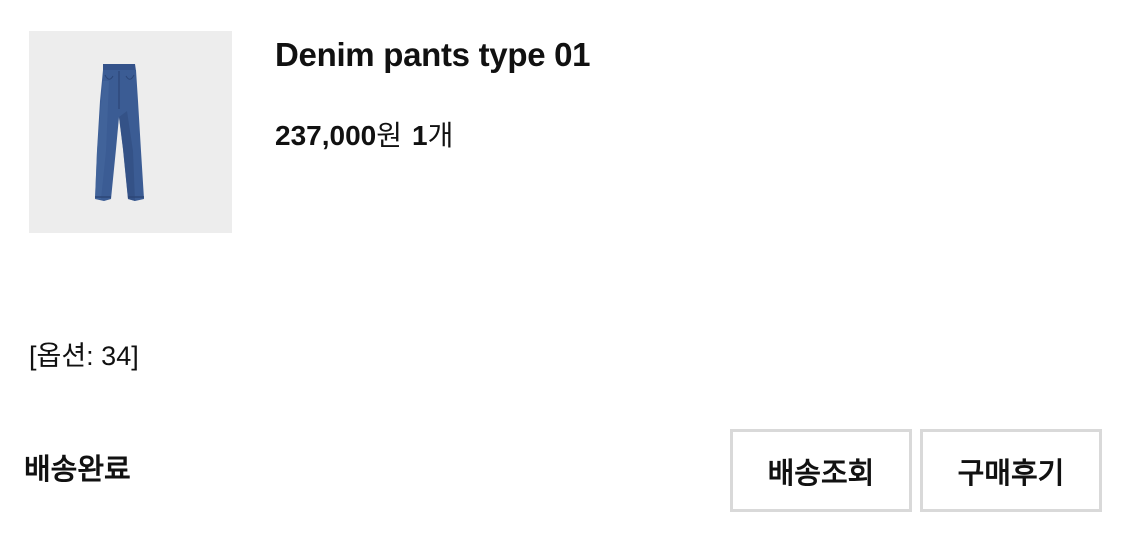 This screenshot has width=1125, height=538. Describe the element at coordinates (77, 470) in the screenshot. I see `delivery-status: 배송완료` at that location.